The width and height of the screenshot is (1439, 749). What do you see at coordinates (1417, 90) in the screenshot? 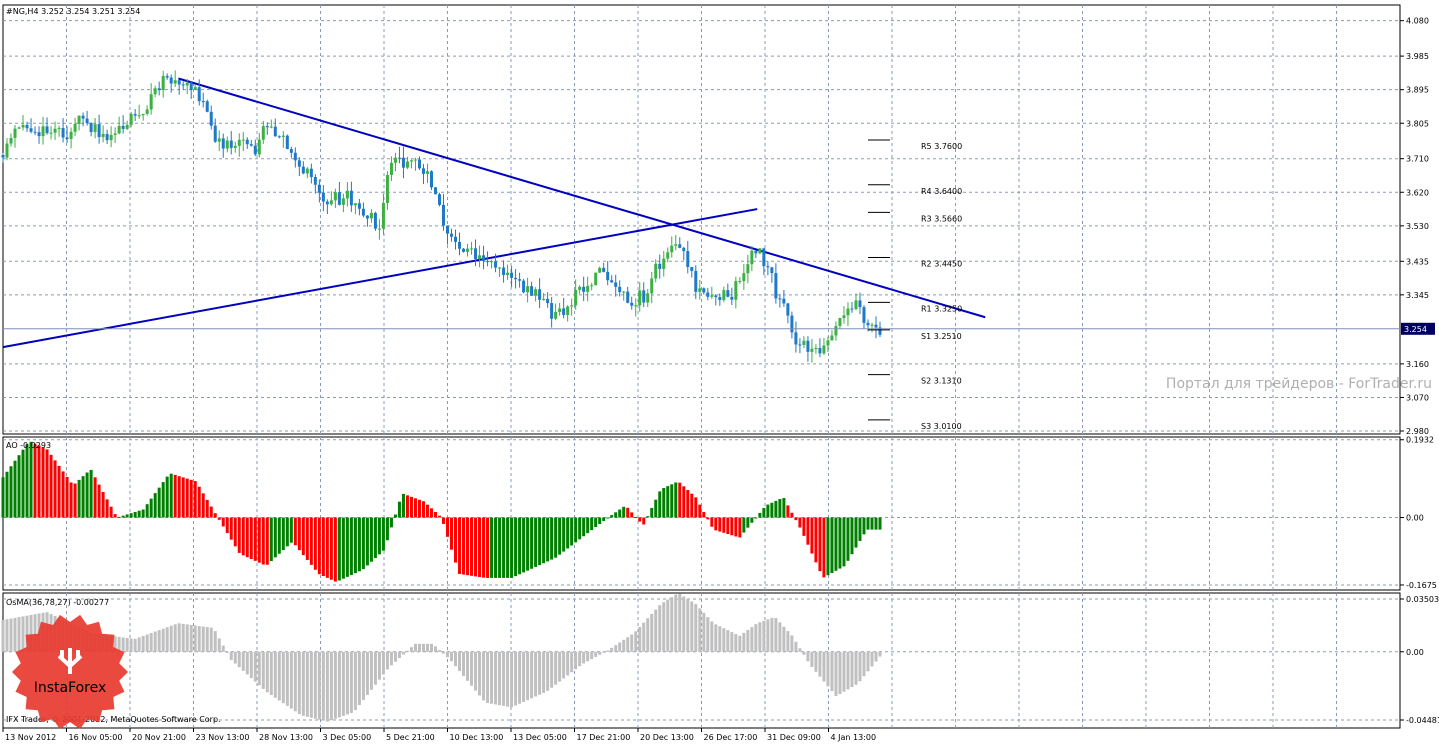
I see `y-tick-label: 3.895` at bounding box center [1417, 90].